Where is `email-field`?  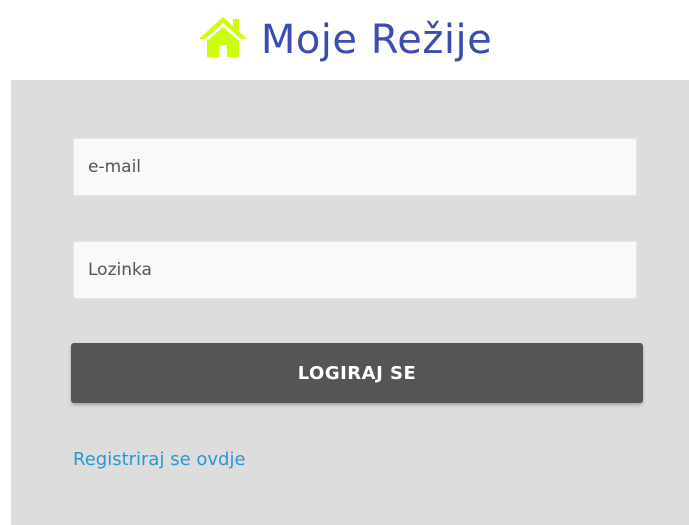
email-field is located at coordinates (355, 167).